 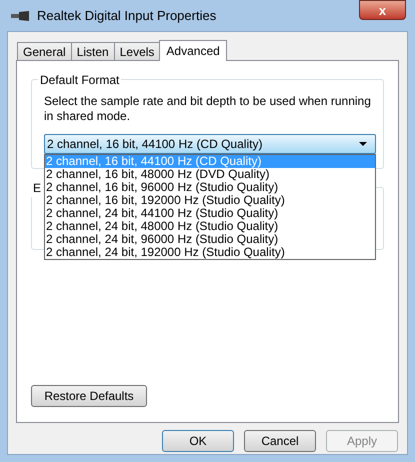 What do you see at coordinates (210, 144) in the screenshot?
I see `format-dropdown: 2 channel, 16 bit, 44100 Hz (CD Quality)` at bounding box center [210, 144].